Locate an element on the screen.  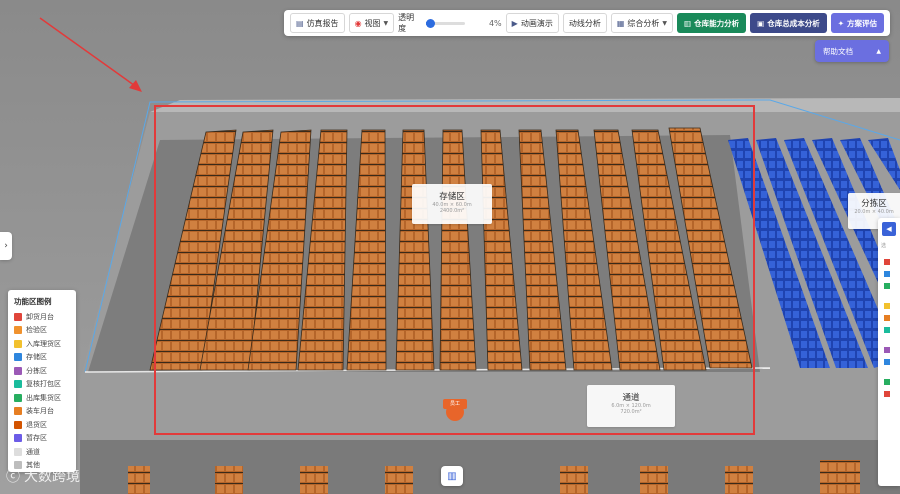
legend-item: 存储区 is located at coordinates (42, 358).